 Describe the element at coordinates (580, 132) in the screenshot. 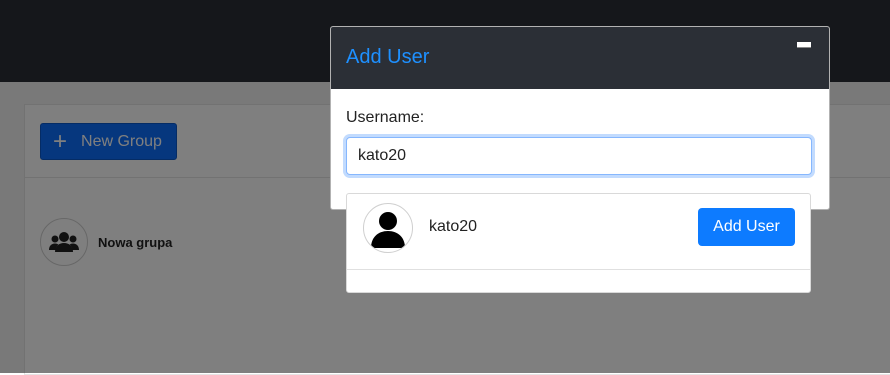

I see `modal-body: Username:` at that location.